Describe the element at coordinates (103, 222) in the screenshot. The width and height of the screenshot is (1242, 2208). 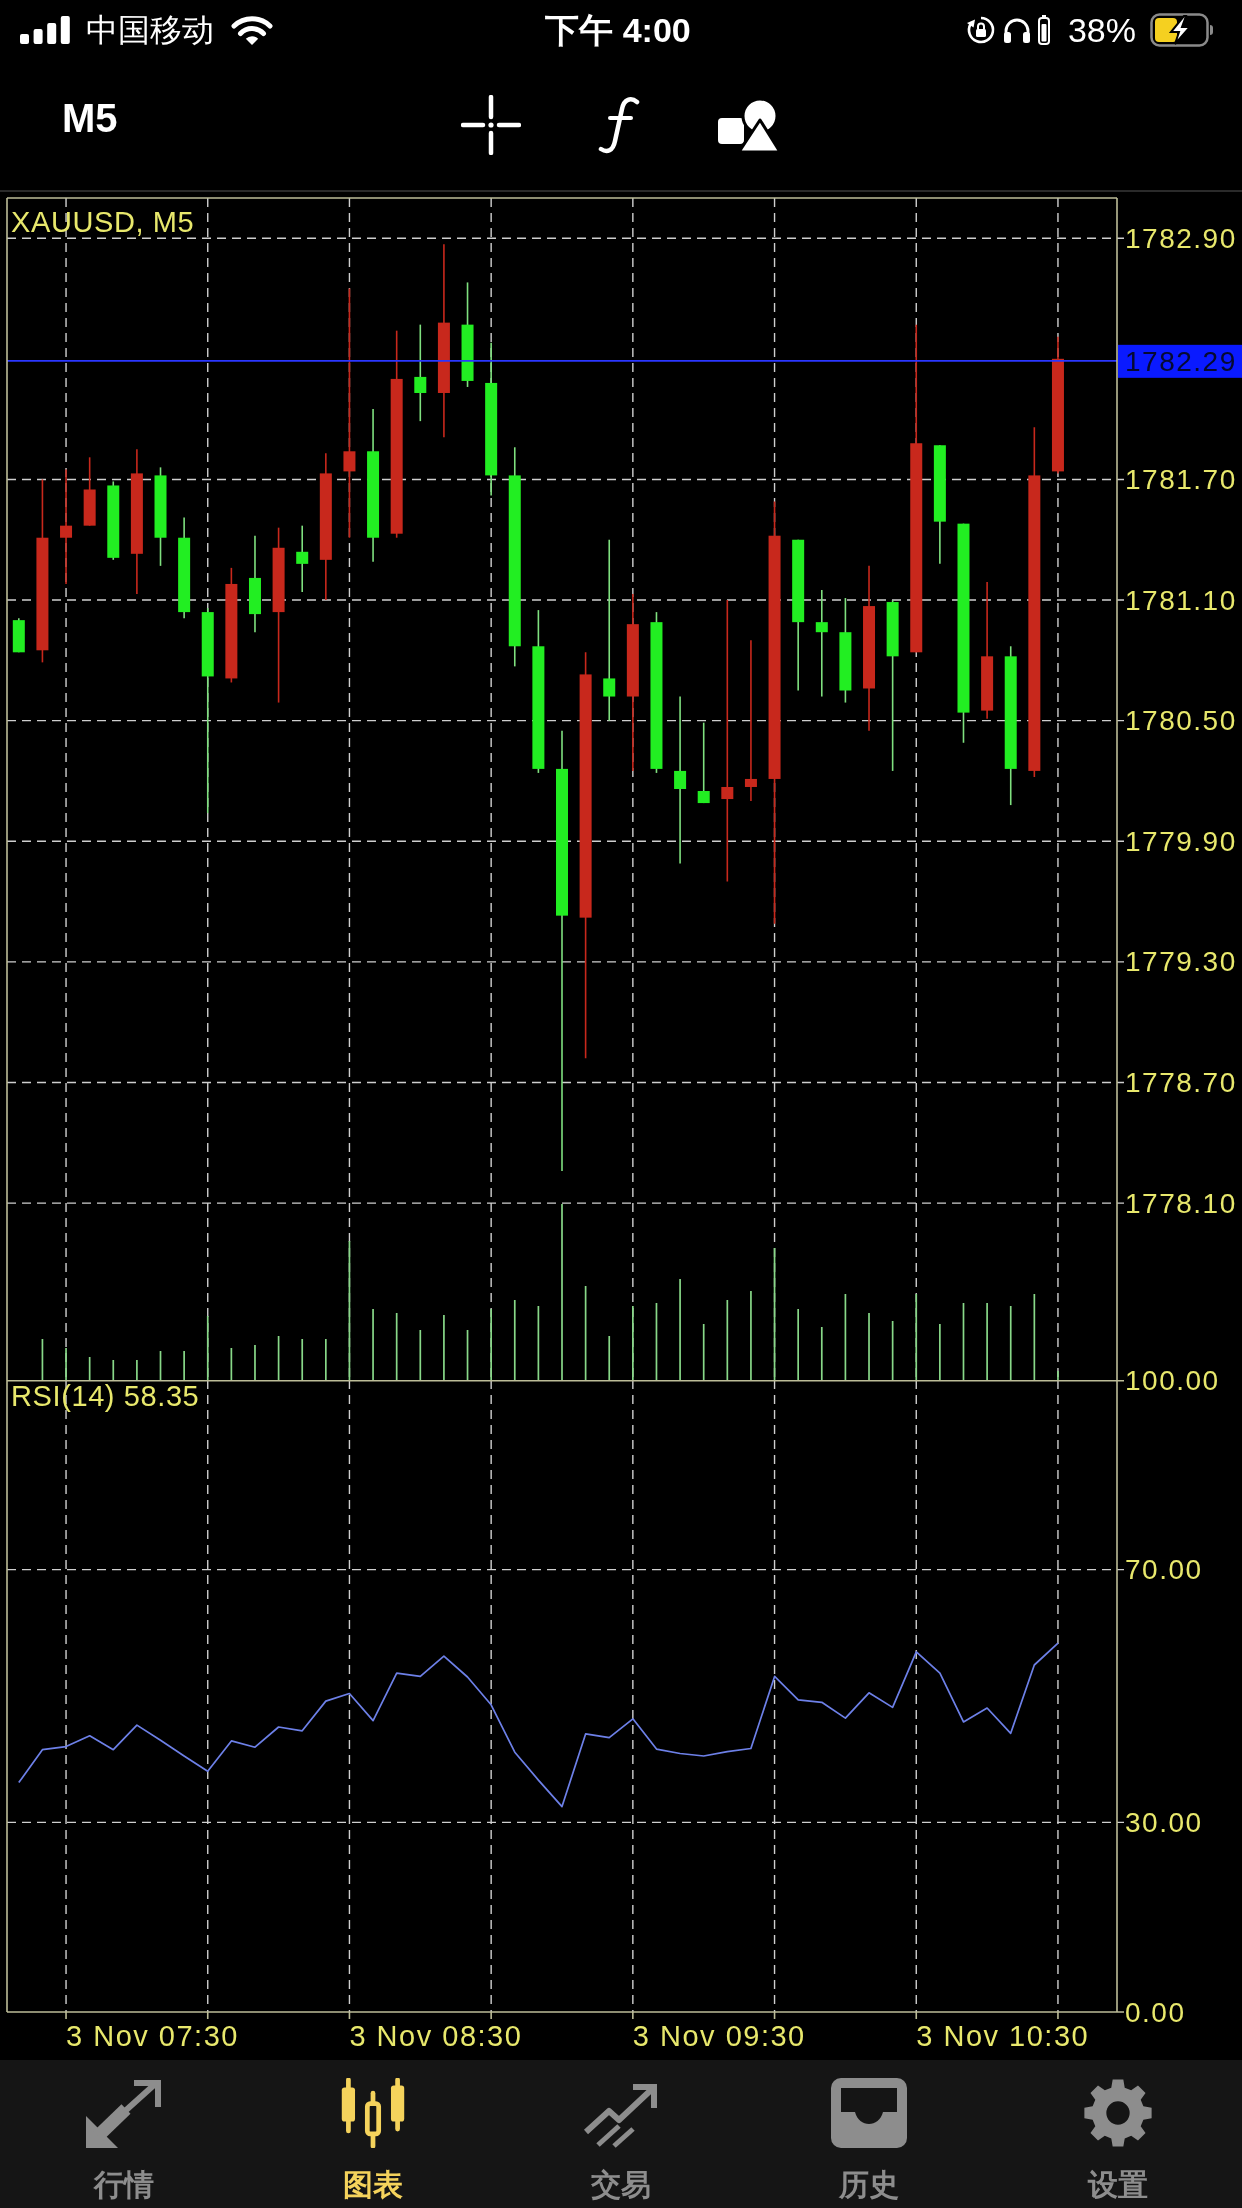
I see `chart-title: XAUUSD, M5` at that location.